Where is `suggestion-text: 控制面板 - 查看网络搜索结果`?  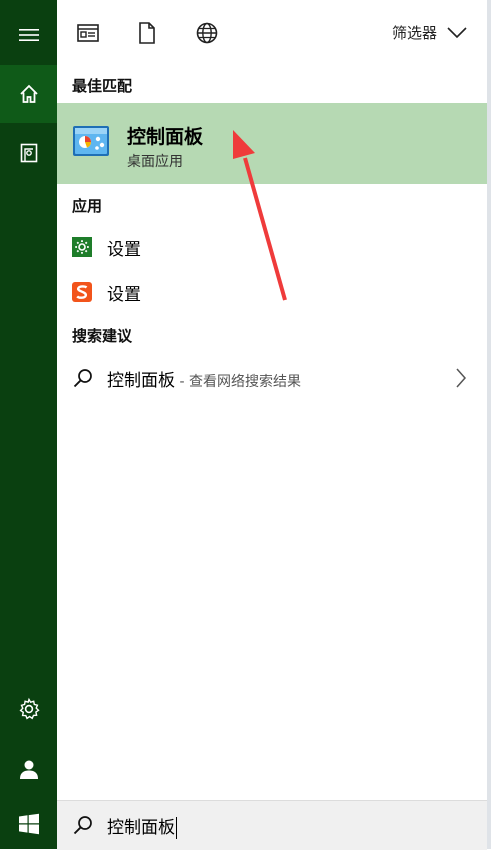 suggestion-text: 控制面板 - 查看网络搜索结果 is located at coordinates (204, 378).